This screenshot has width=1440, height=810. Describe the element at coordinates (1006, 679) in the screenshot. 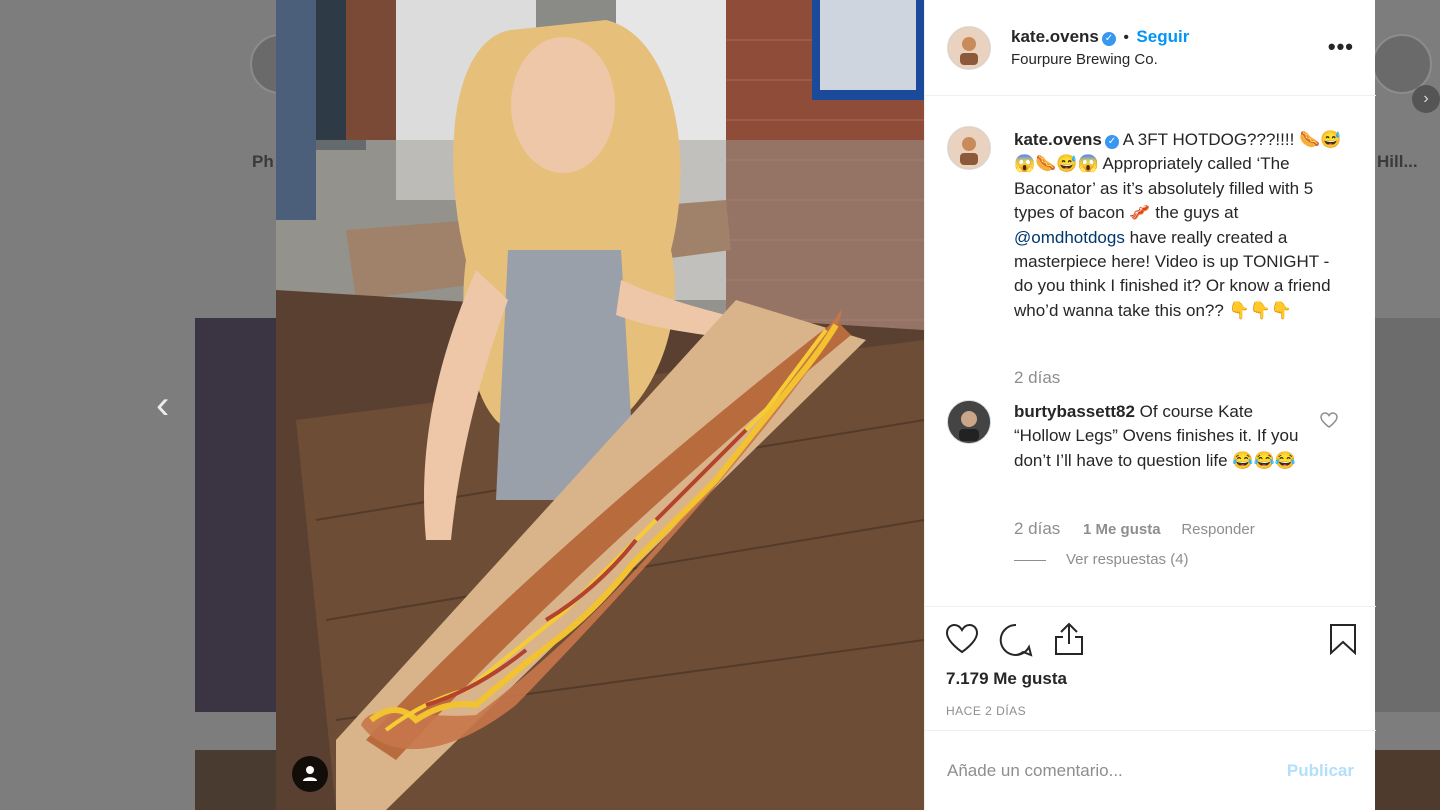

I see `like-count: 7.179 Me gusta` at that location.